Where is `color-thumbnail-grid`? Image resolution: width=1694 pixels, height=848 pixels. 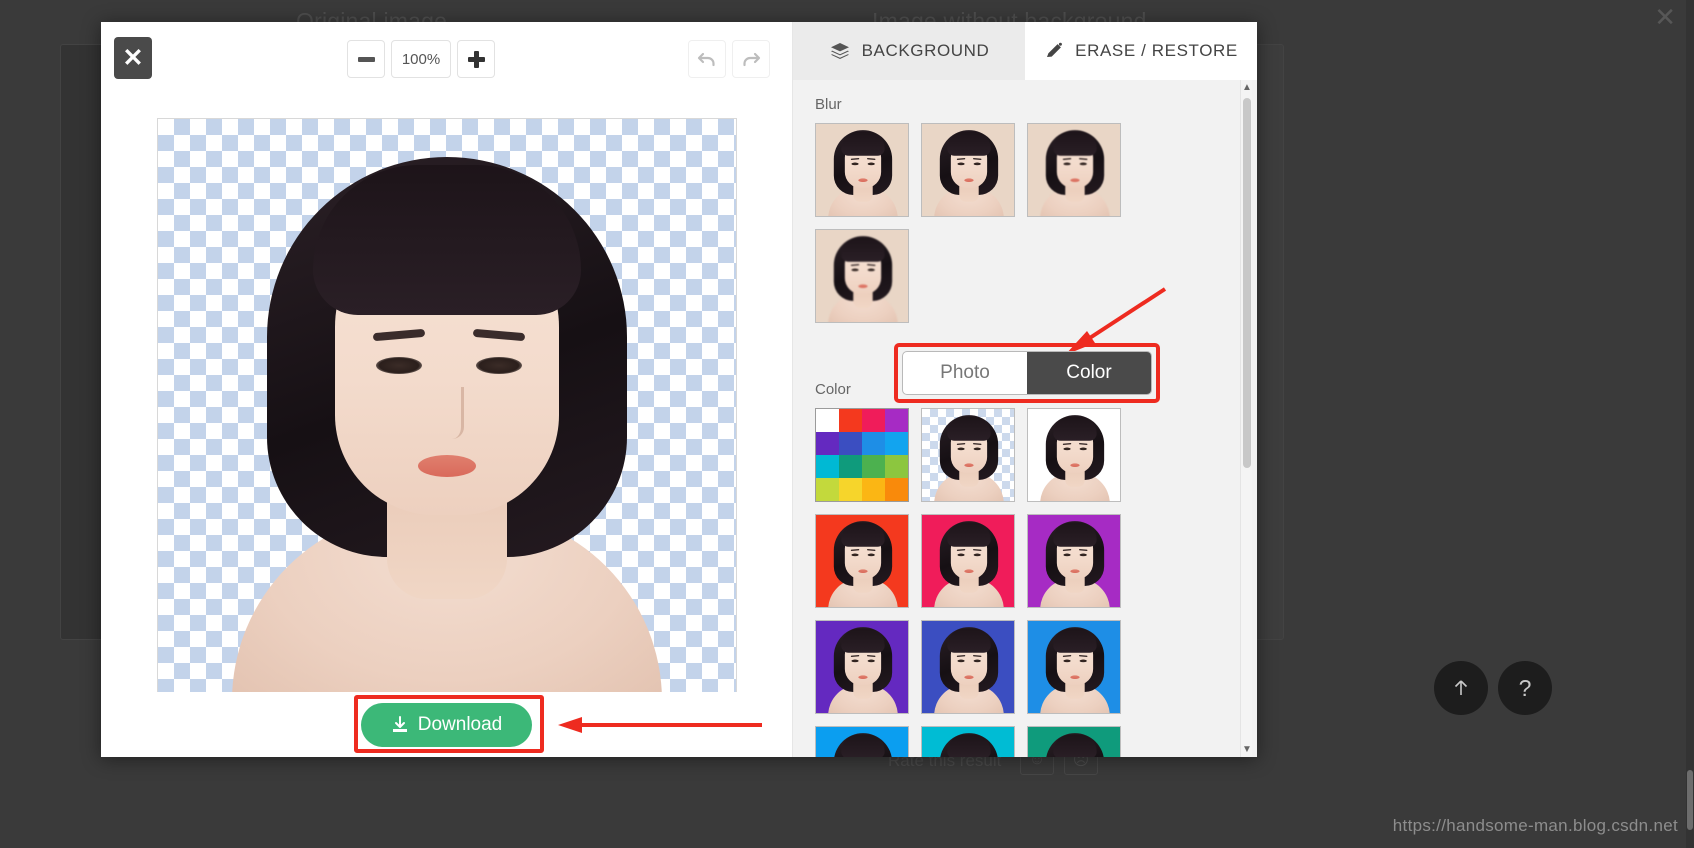 color-thumbnail-grid is located at coordinates (1036, 582).